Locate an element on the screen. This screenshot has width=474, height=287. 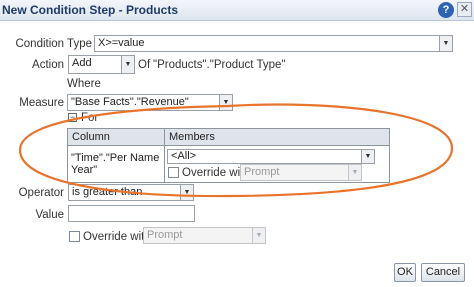
operator-value: is greater than is located at coordinates (107, 192).